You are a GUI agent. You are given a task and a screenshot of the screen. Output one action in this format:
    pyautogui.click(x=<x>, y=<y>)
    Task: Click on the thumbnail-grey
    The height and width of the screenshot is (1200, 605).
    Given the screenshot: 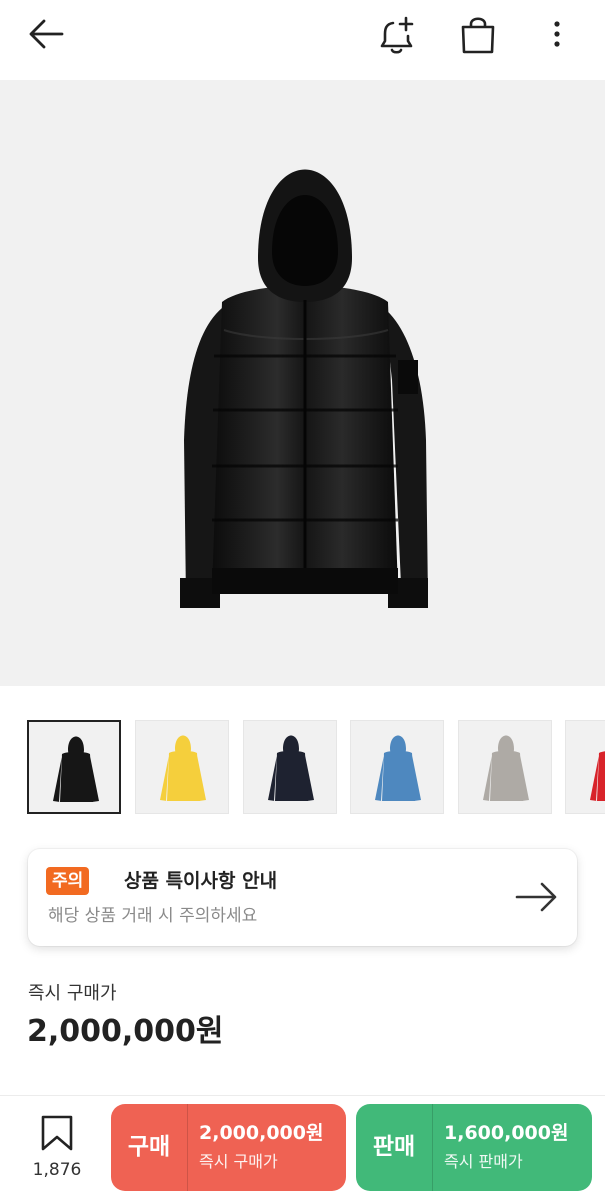 What is the action you would take?
    pyautogui.click(x=505, y=767)
    